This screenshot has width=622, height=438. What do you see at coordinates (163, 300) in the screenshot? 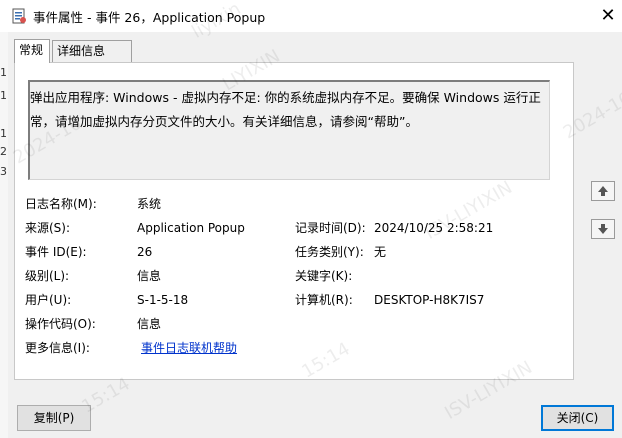
I see `user-value: S-1-5-18` at bounding box center [163, 300].